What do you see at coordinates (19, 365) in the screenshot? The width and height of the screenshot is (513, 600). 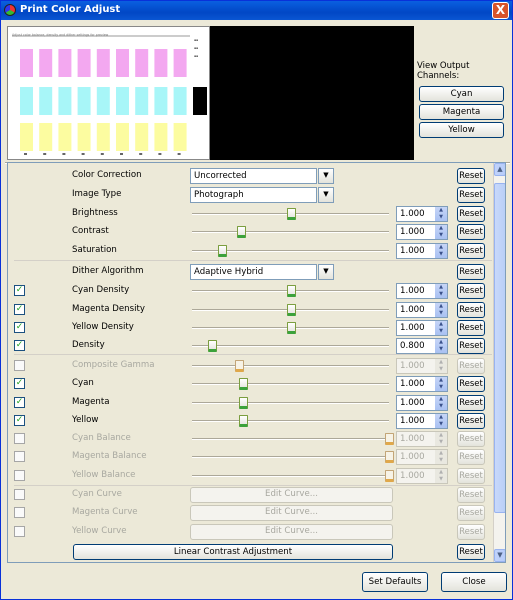 I see `composite-gamma-checkbox` at bounding box center [19, 365].